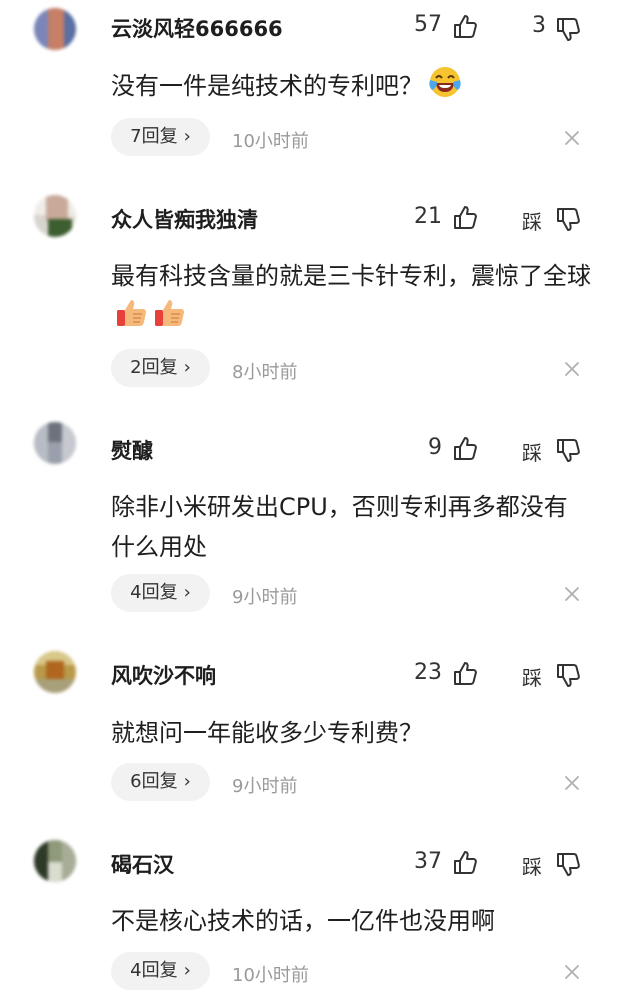 The width and height of the screenshot is (619, 1000). I want to click on like-count: 9, so click(435, 447).